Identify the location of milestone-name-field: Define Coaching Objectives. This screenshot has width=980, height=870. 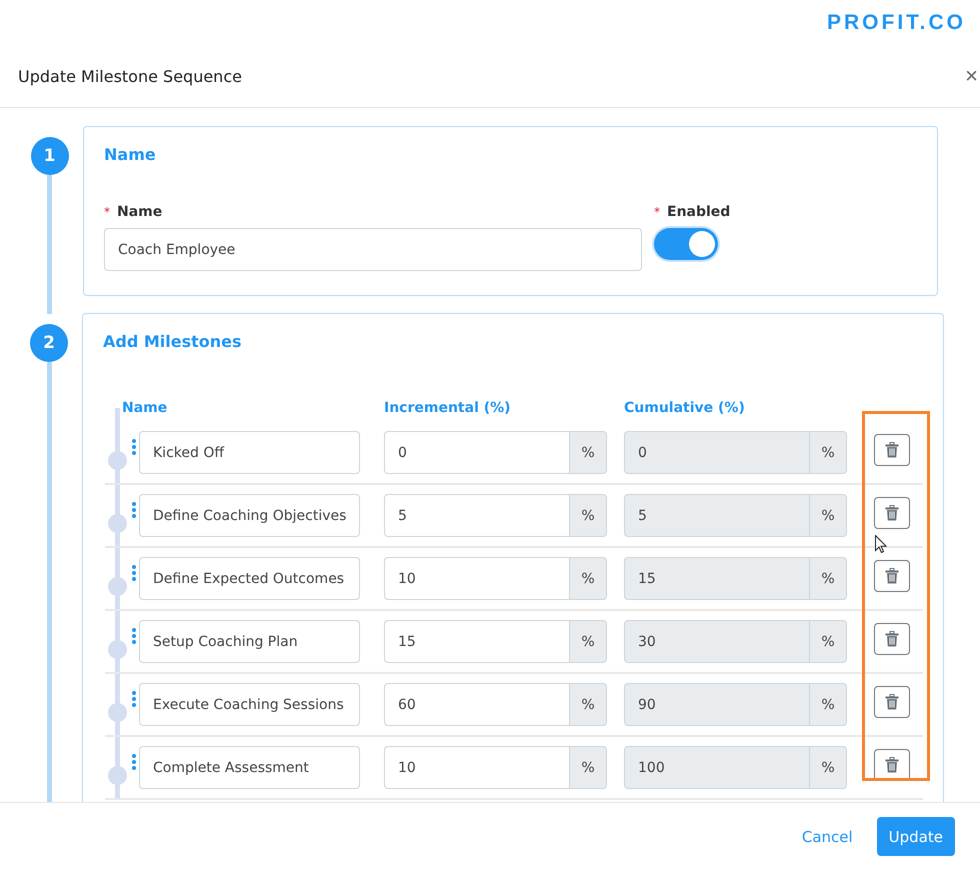
(249, 515).